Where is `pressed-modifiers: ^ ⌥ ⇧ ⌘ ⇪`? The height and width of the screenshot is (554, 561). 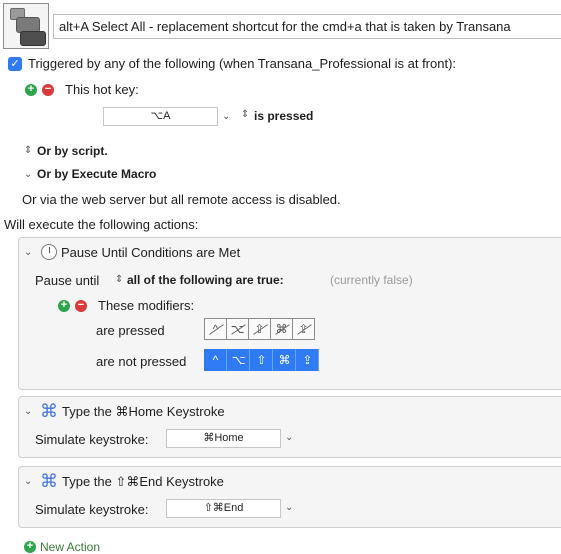 pressed-modifiers: ^ ⌥ ⇧ ⌘ ⇪ is located at coordinates (259, 329).